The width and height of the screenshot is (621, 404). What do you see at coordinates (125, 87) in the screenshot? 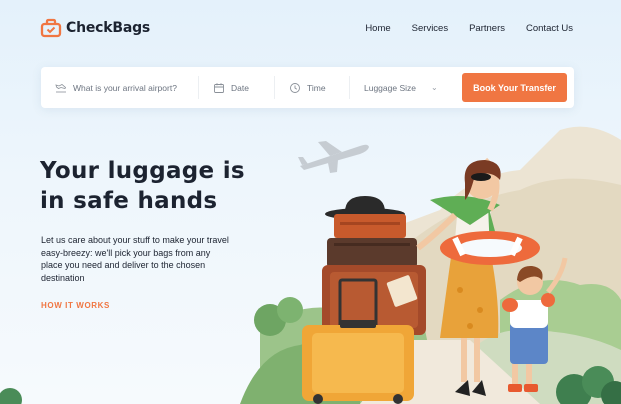
I see `airport-placeholder: What is your arrival airport?` at bounding box center [125, 87].